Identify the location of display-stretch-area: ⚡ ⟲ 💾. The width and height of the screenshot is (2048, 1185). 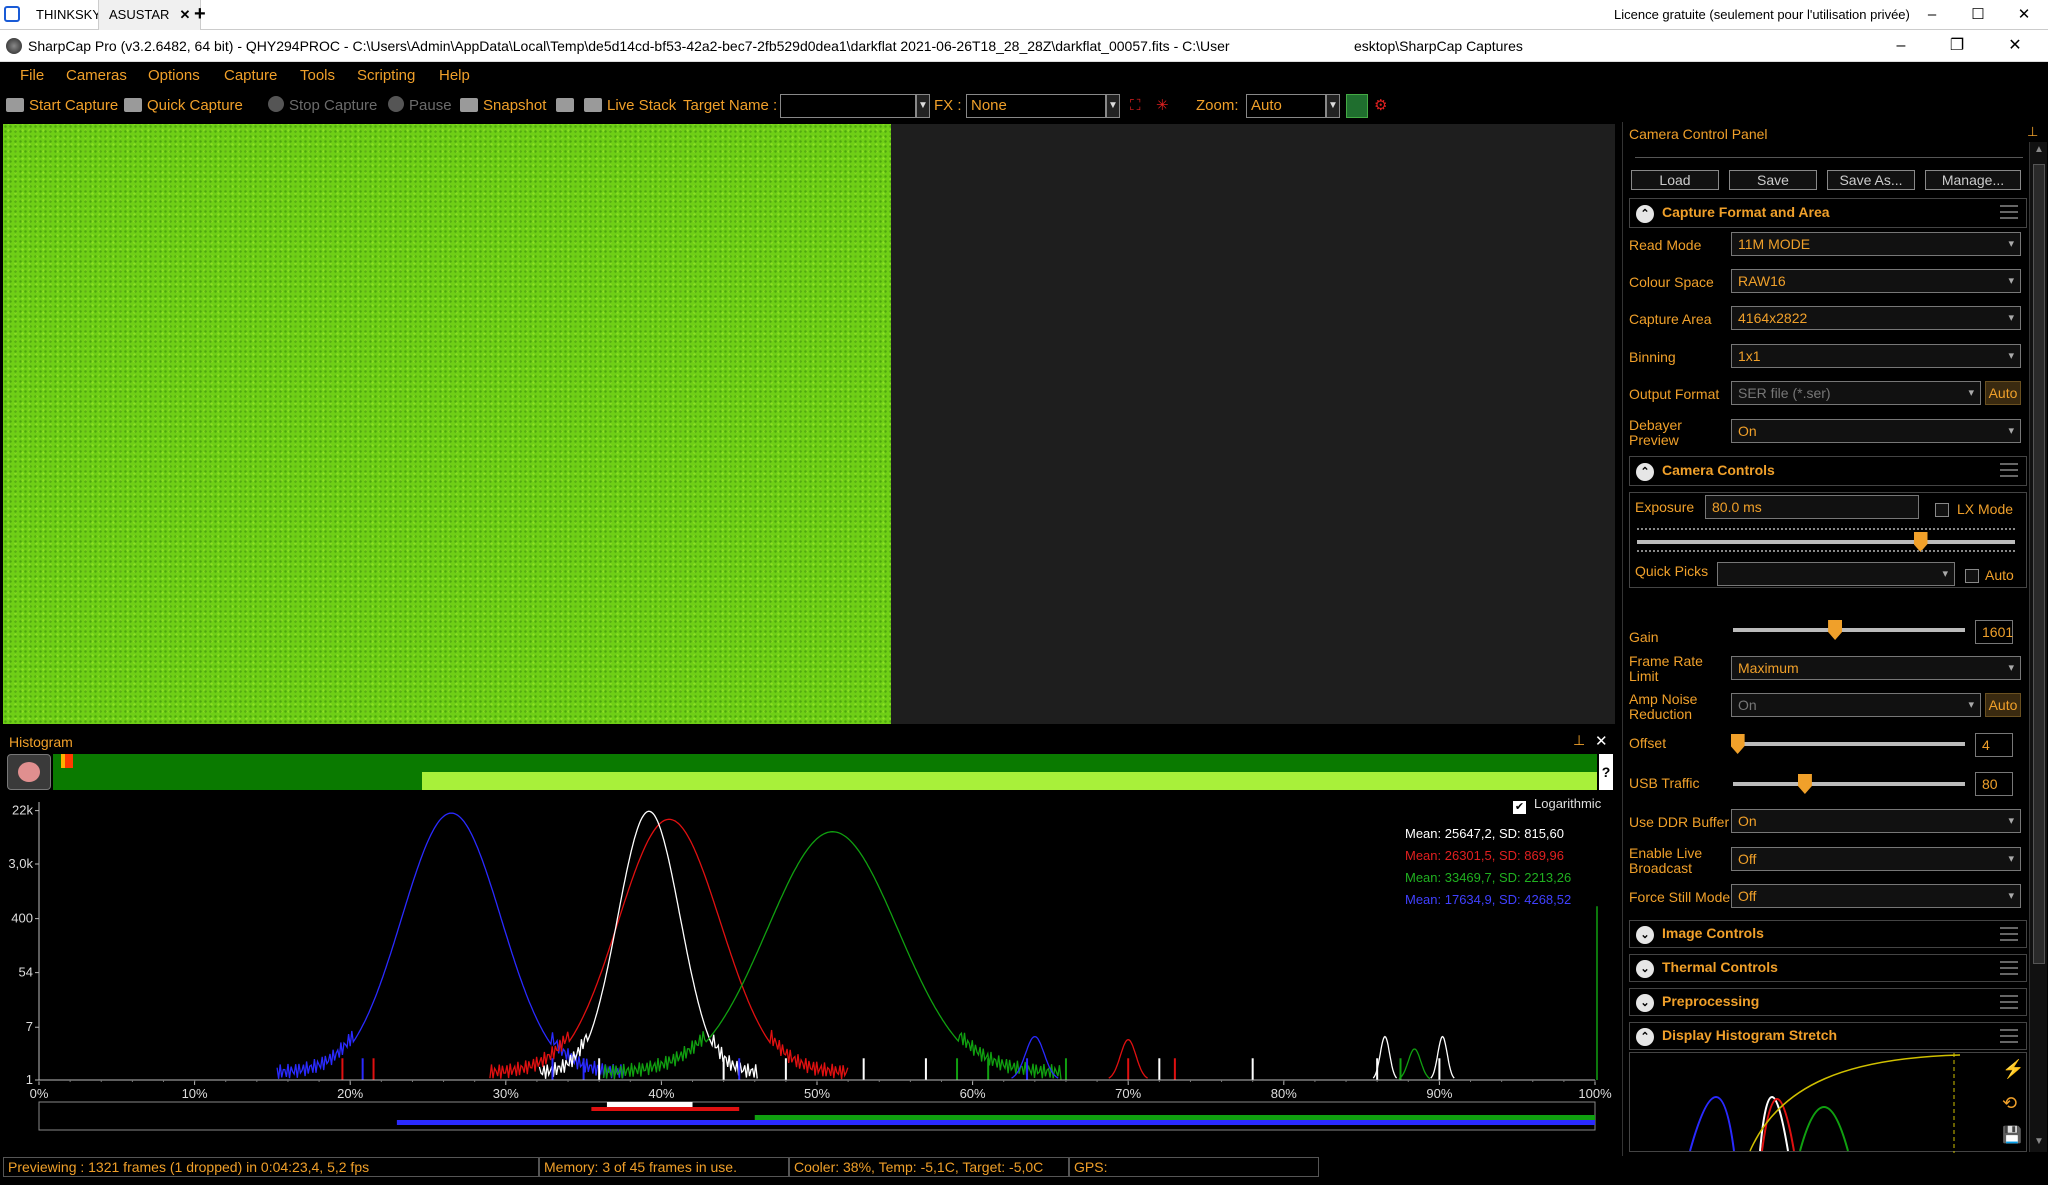
(1828, 1102).